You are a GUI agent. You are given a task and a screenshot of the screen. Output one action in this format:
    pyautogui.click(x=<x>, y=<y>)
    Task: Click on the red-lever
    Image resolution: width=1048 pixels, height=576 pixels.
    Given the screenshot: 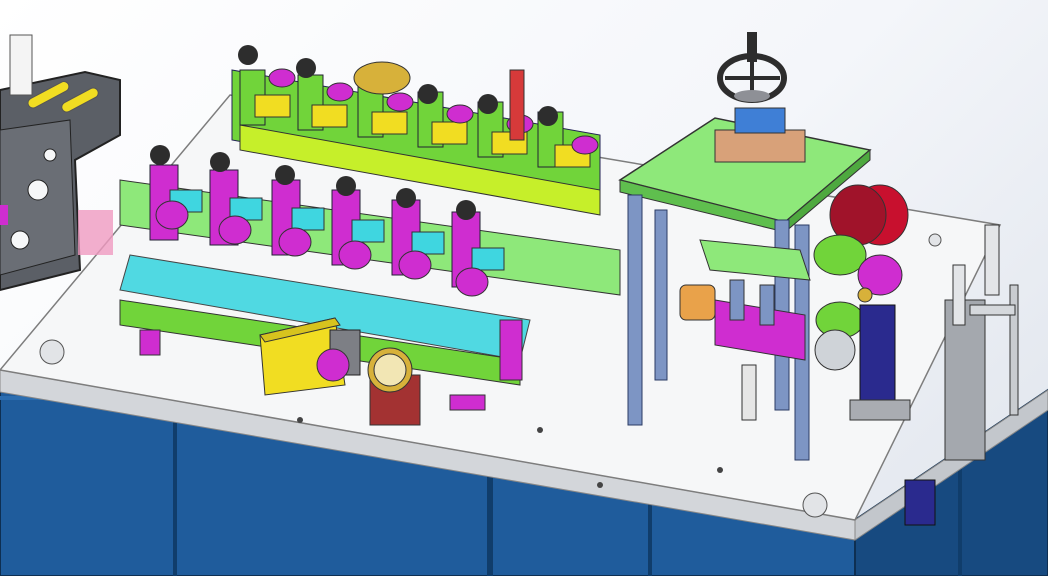 What is the action you would take?
    pyautogui.click(x=517, y=105)
    